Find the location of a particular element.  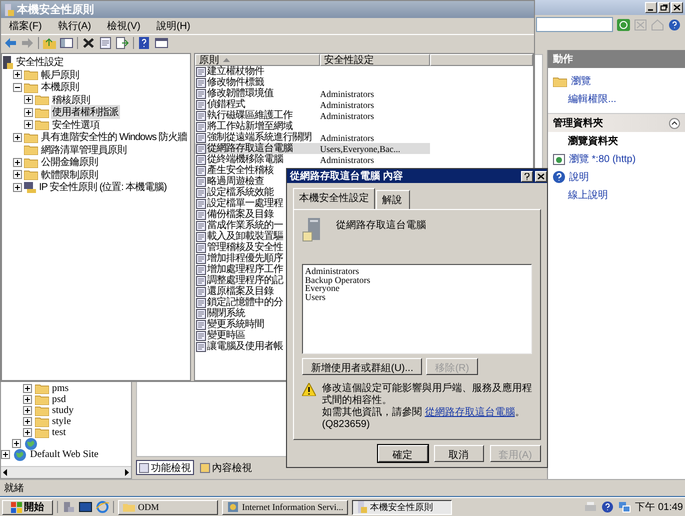

folder-up-icon is located at coordinates (49, 43).